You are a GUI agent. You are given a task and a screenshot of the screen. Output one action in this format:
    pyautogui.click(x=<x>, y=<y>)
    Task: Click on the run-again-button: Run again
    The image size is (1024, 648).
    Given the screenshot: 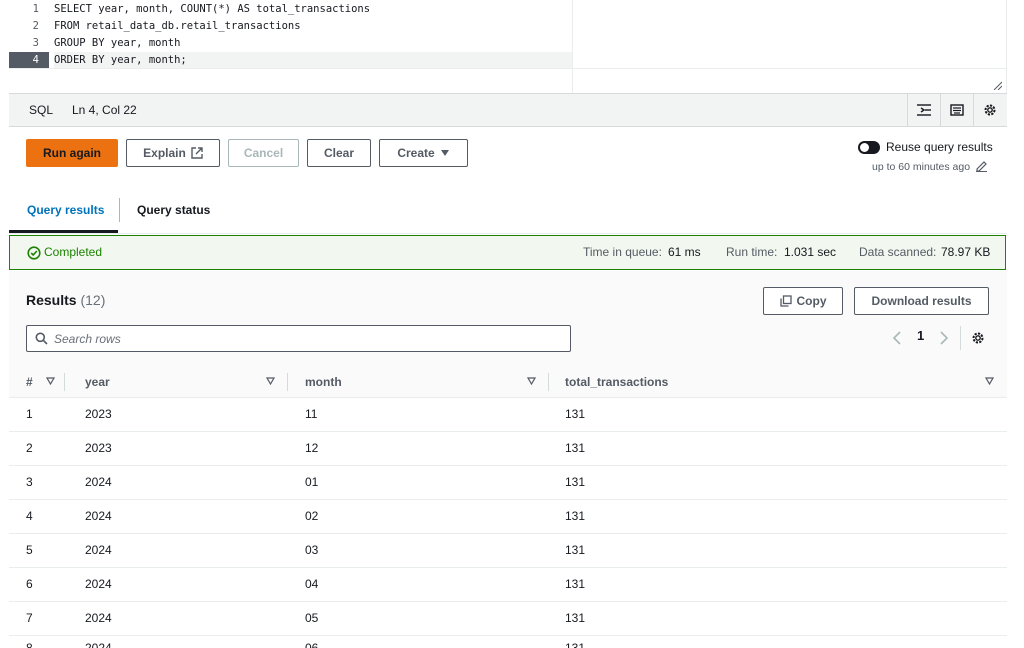 What is the action you would take?
    pyautogui.click(x=72, y=153)
    